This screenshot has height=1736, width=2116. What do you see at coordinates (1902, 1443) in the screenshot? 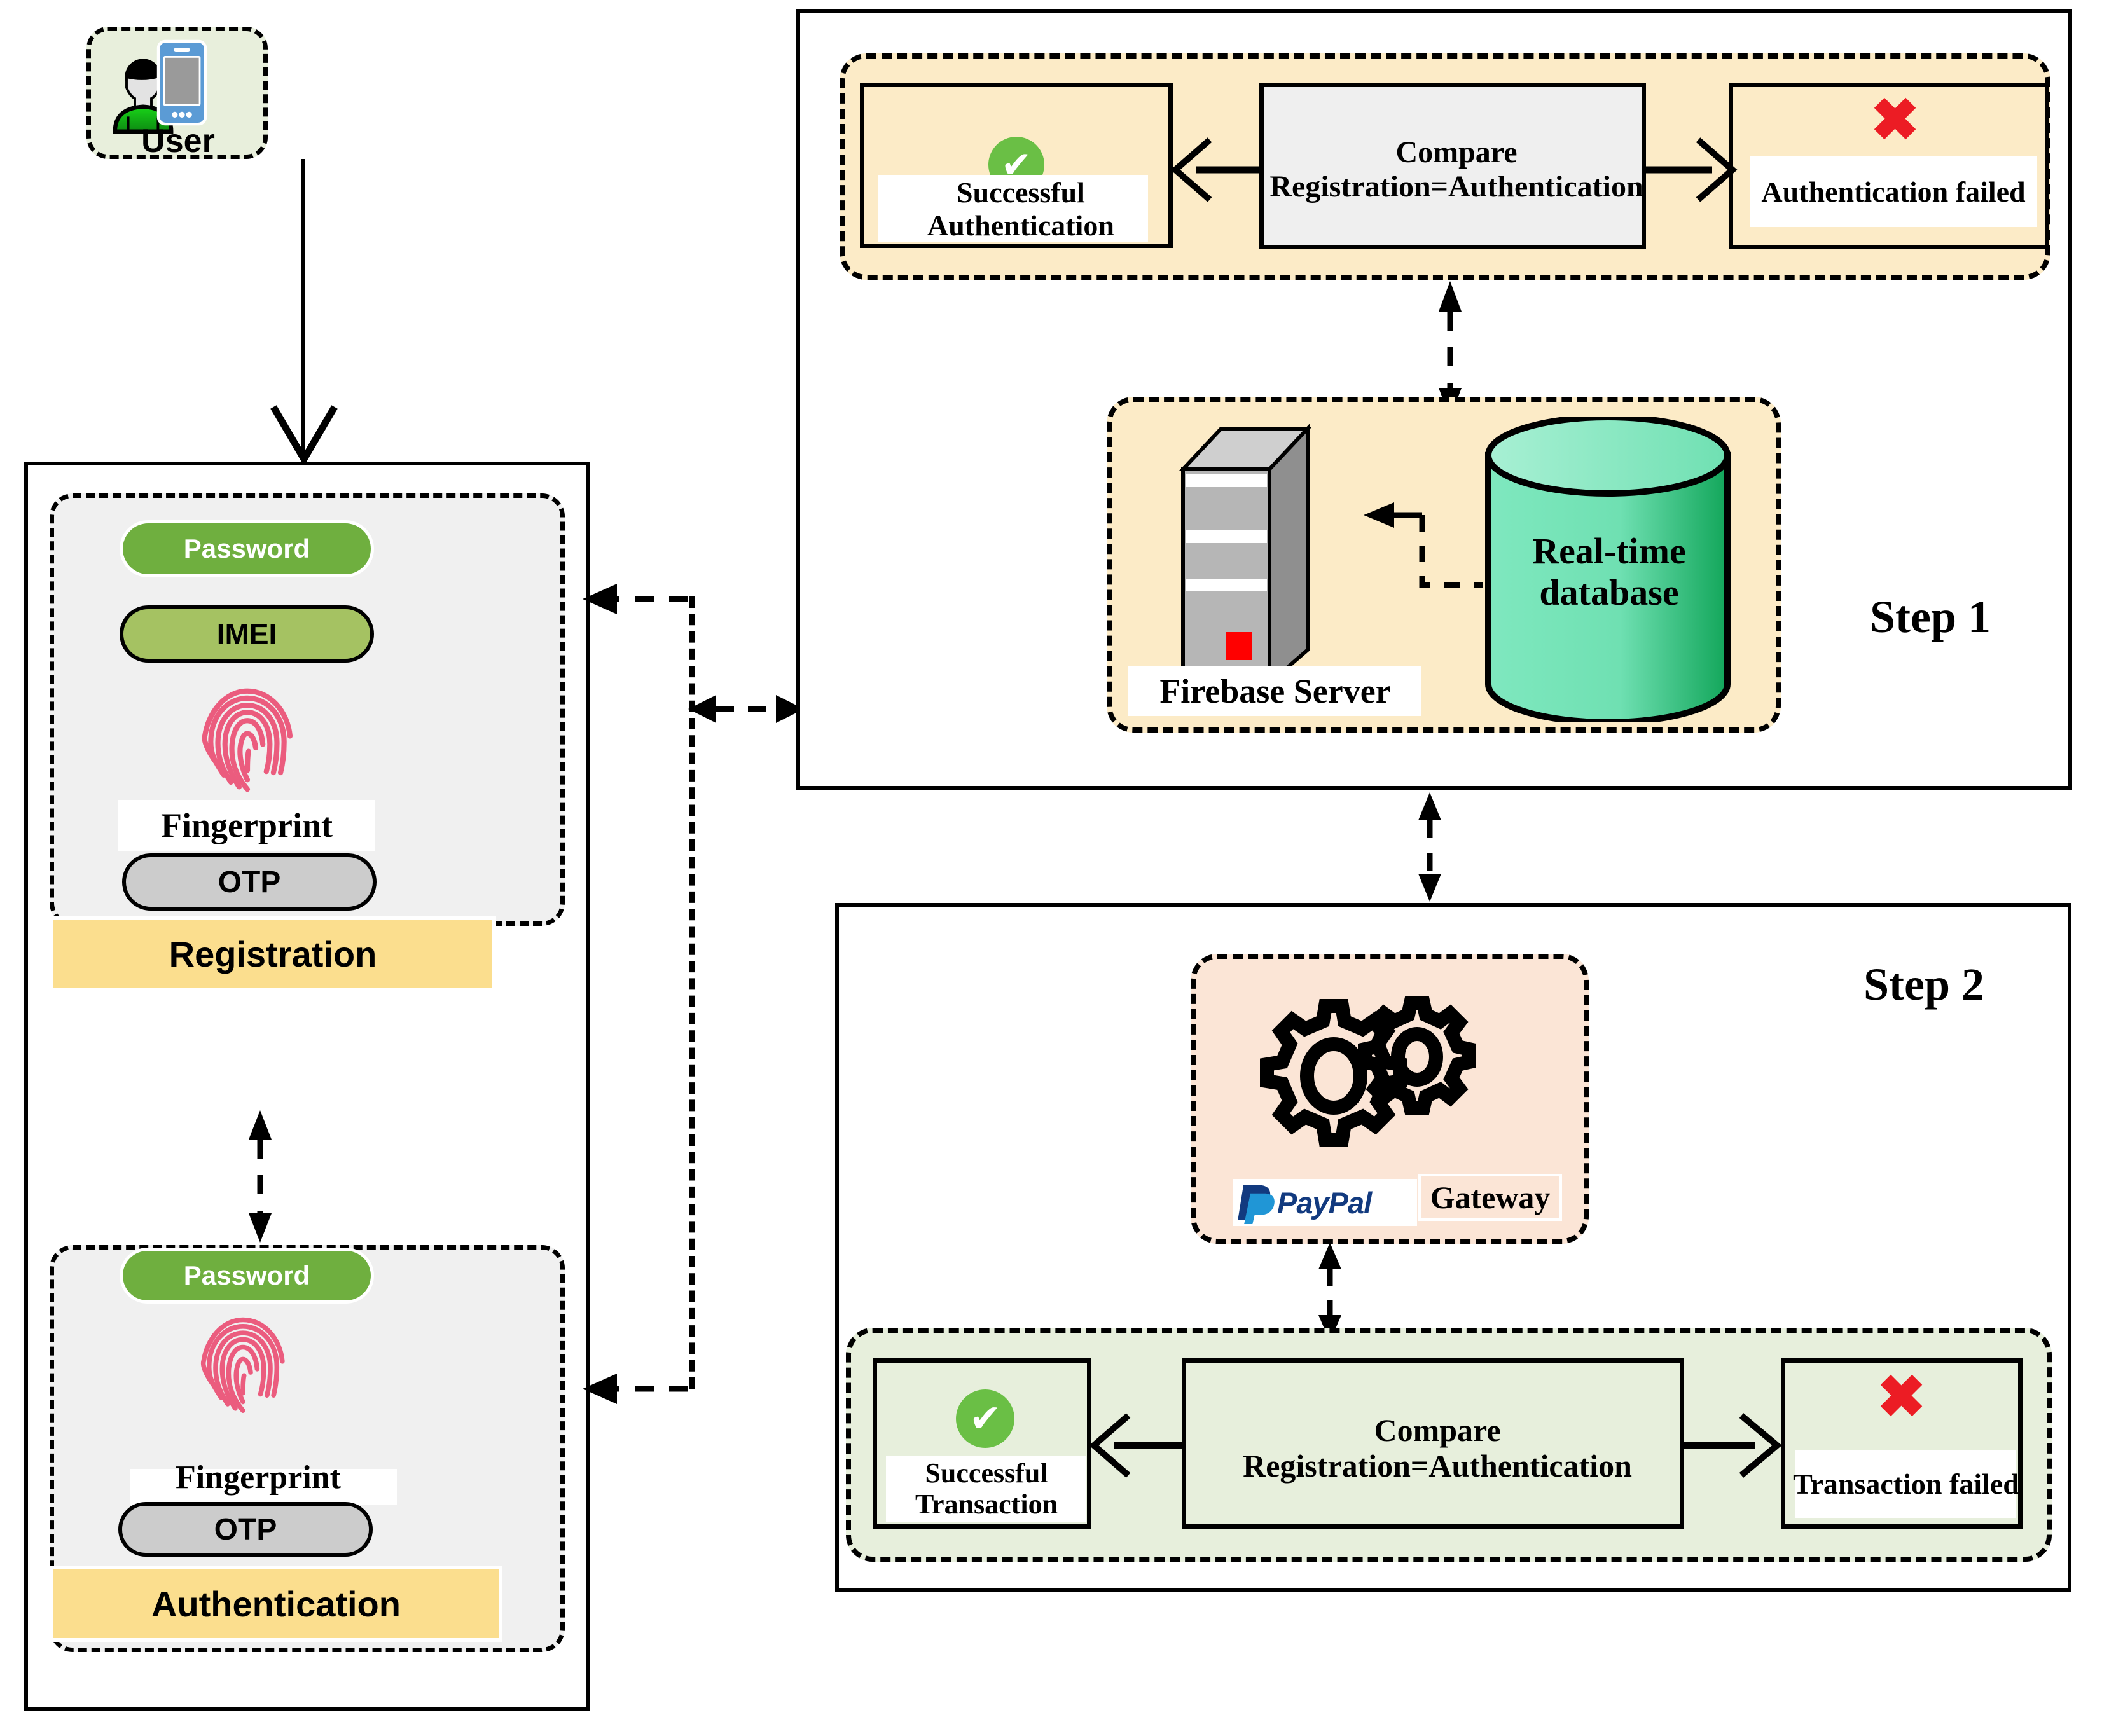
I see `step2-failure-box: ✖ Transaction failed` at bounding box center [1902, 1443].